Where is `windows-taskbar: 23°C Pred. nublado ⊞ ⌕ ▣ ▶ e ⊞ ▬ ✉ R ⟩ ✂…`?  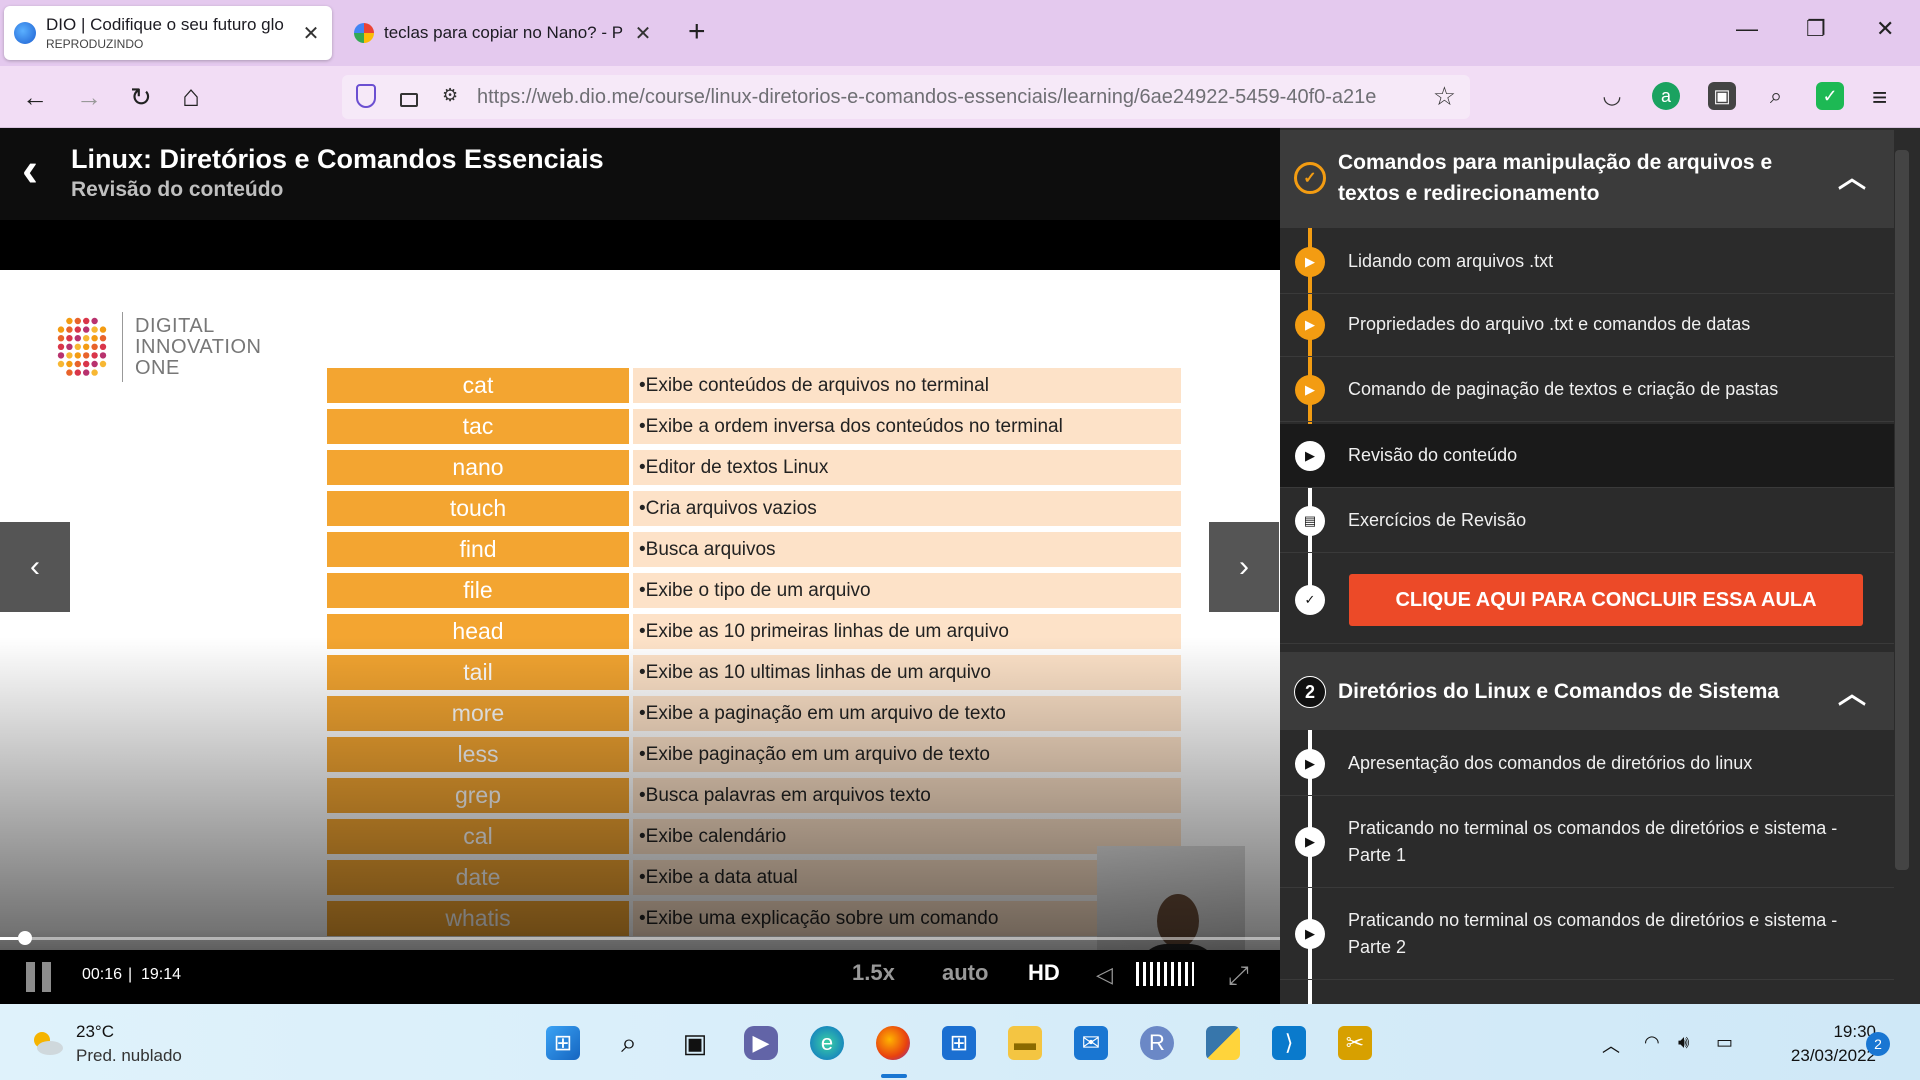 windows-taskbar: 23°C Pred. nublado ⊞ ⌕ ▣ ▶ e ⊞ ▬ ✉ R ⟩ ✂… is located at coordinates (960, 1042).